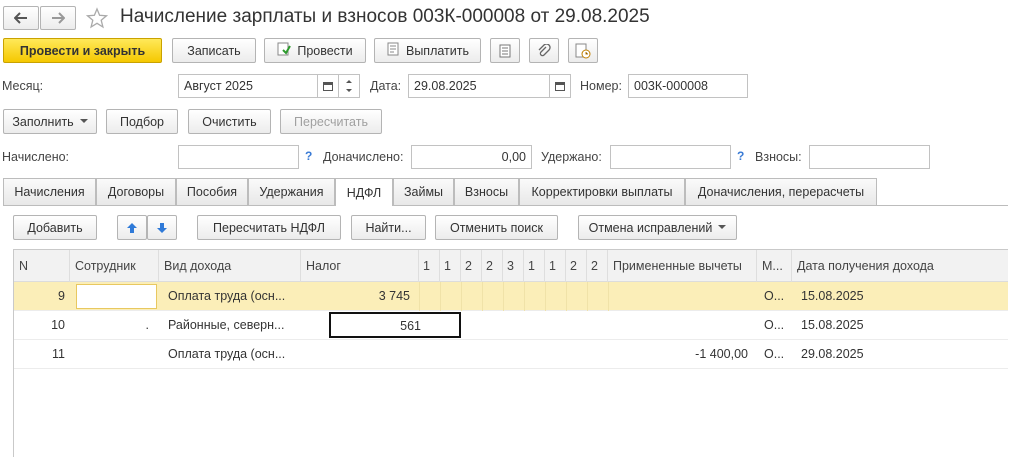 Image resolution: width=1010 pixels, height=457 pixels. What do you see at coordinates (97, 18) in the screenshot?
I see `star-icon` at bounding box center [97, 18].